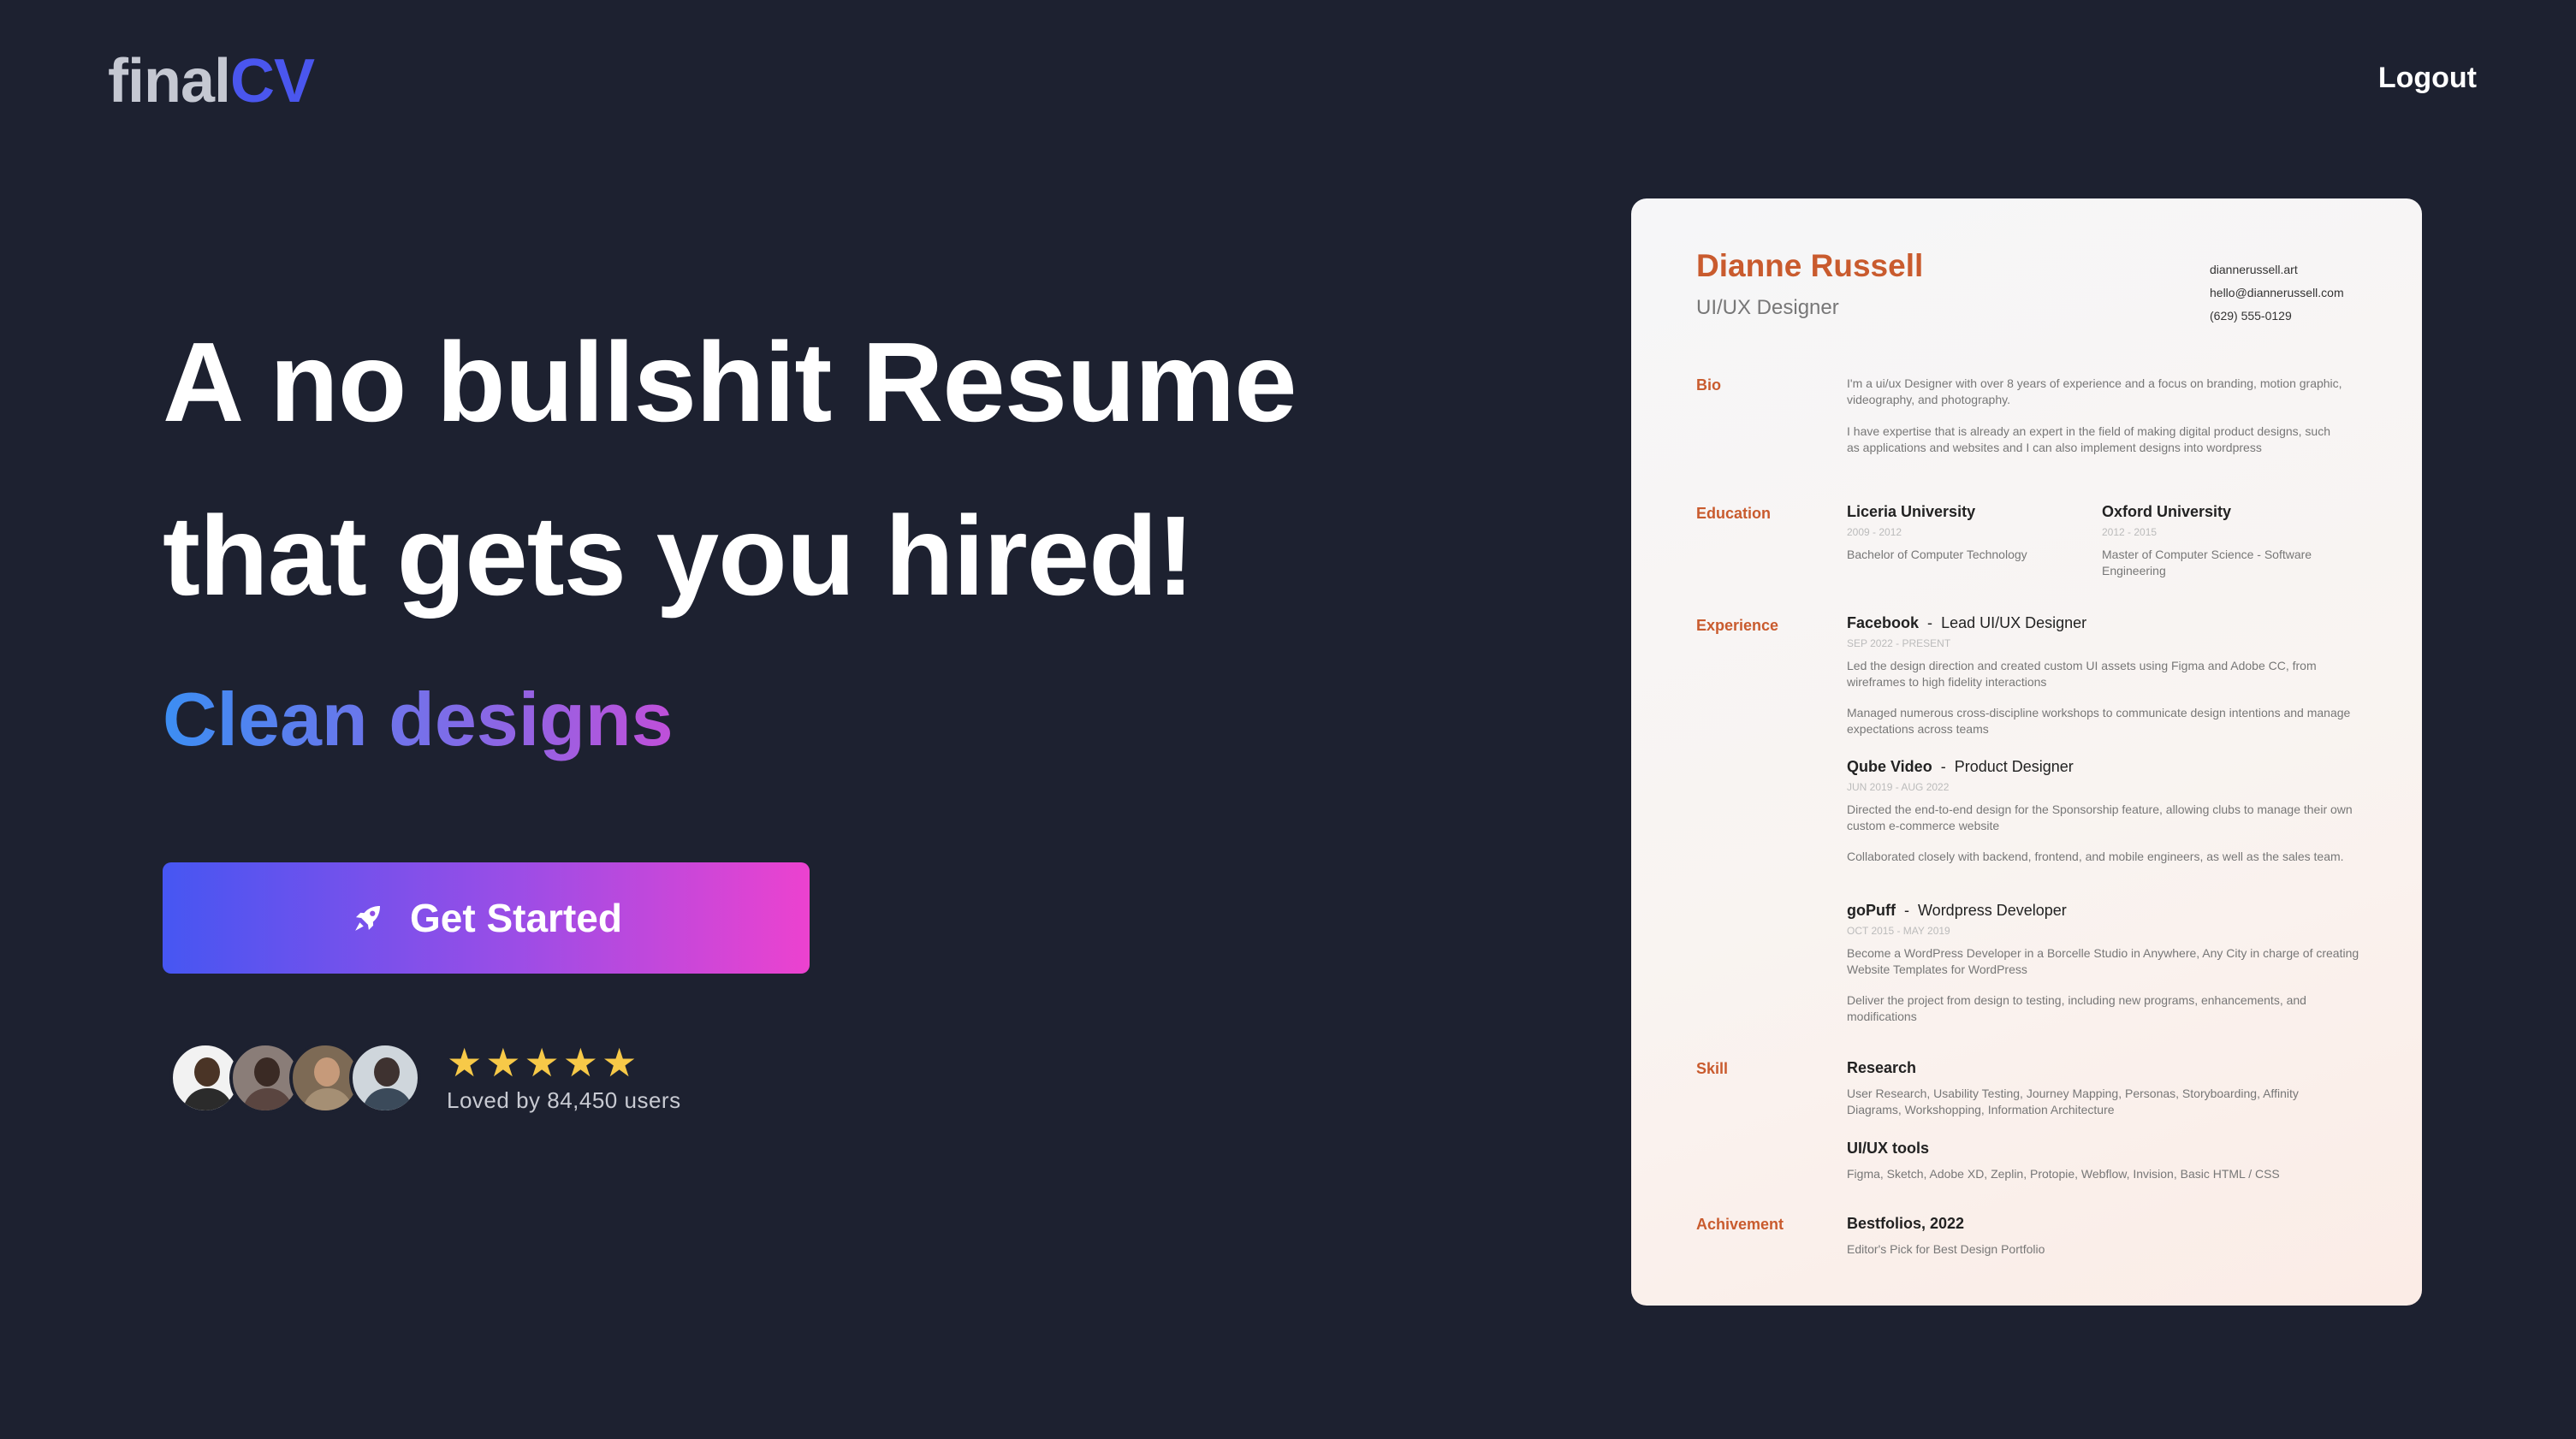 This screenshot has height=1439, width=2576. Describe the element at coordinates (418, 719) in the screenshot. I see `hero-subheadline: Clean designs` at that location.